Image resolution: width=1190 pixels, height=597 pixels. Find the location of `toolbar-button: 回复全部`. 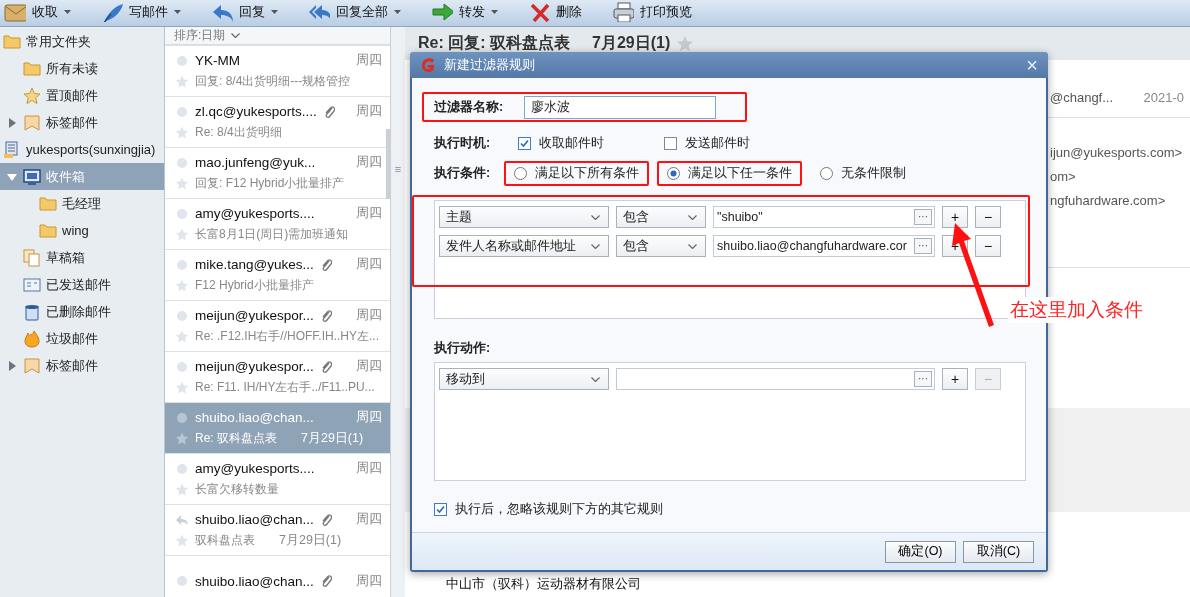

toolbar-button: 回复全部 is located at coordinates (354, 12).